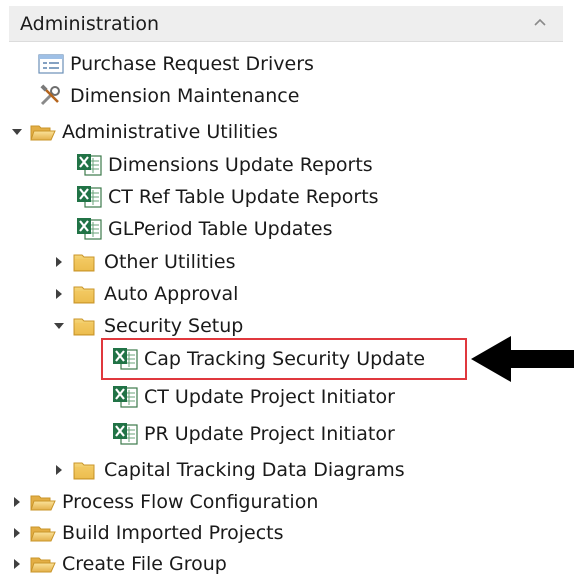 The height and width of the screenshot is (580, 574). What do you see at coordinates (285, 359) in the screenshot?
I see `tree-item-label: Cap Tracking Security Update` at bounding box center [285, 359].